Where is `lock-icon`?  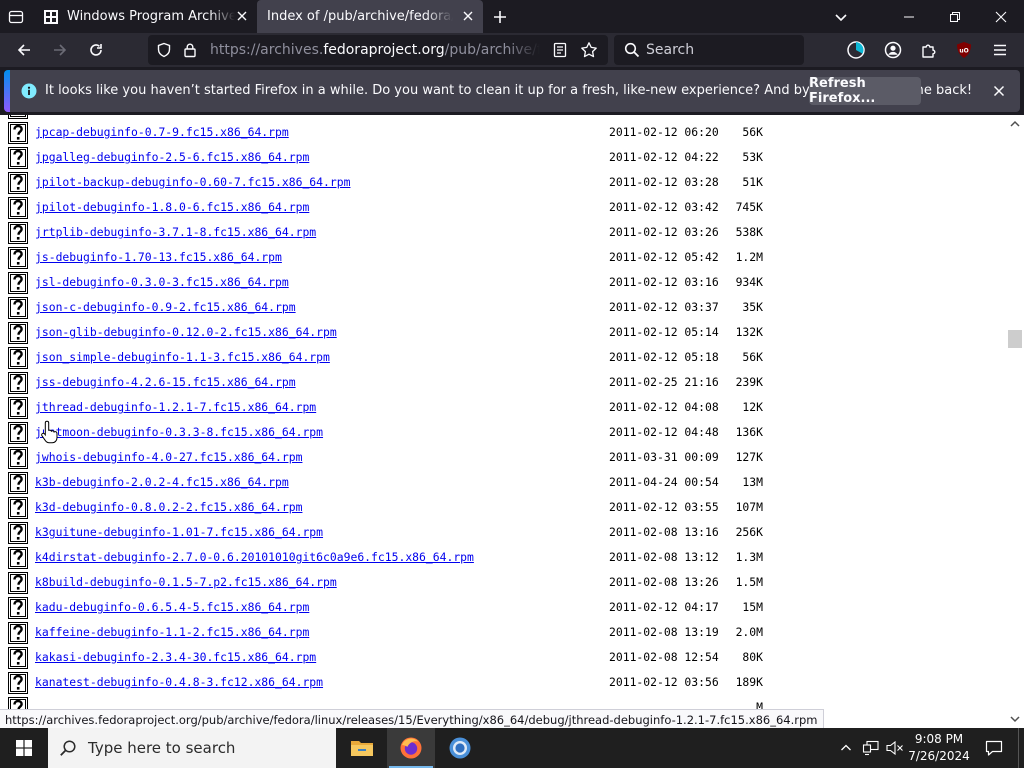
lock-icon is located at coordinates (190, 50).